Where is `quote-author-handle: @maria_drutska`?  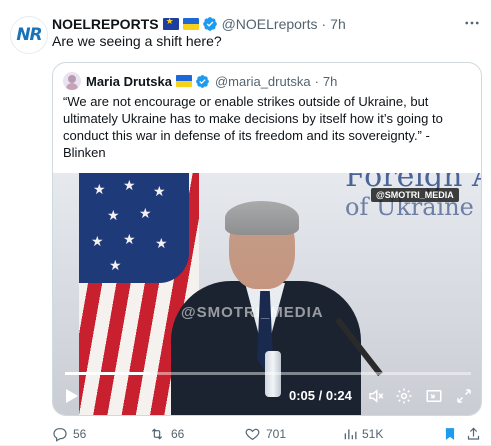 quote-author-handle: @maria_drutska is located at coordinates (263, 81).